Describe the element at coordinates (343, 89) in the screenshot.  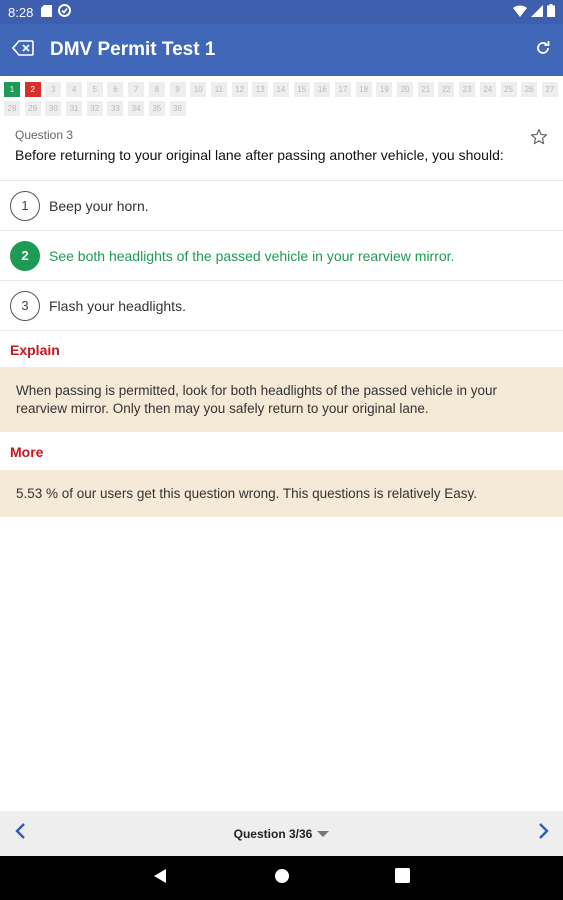
I see `question-number-cell: 17` at that location.